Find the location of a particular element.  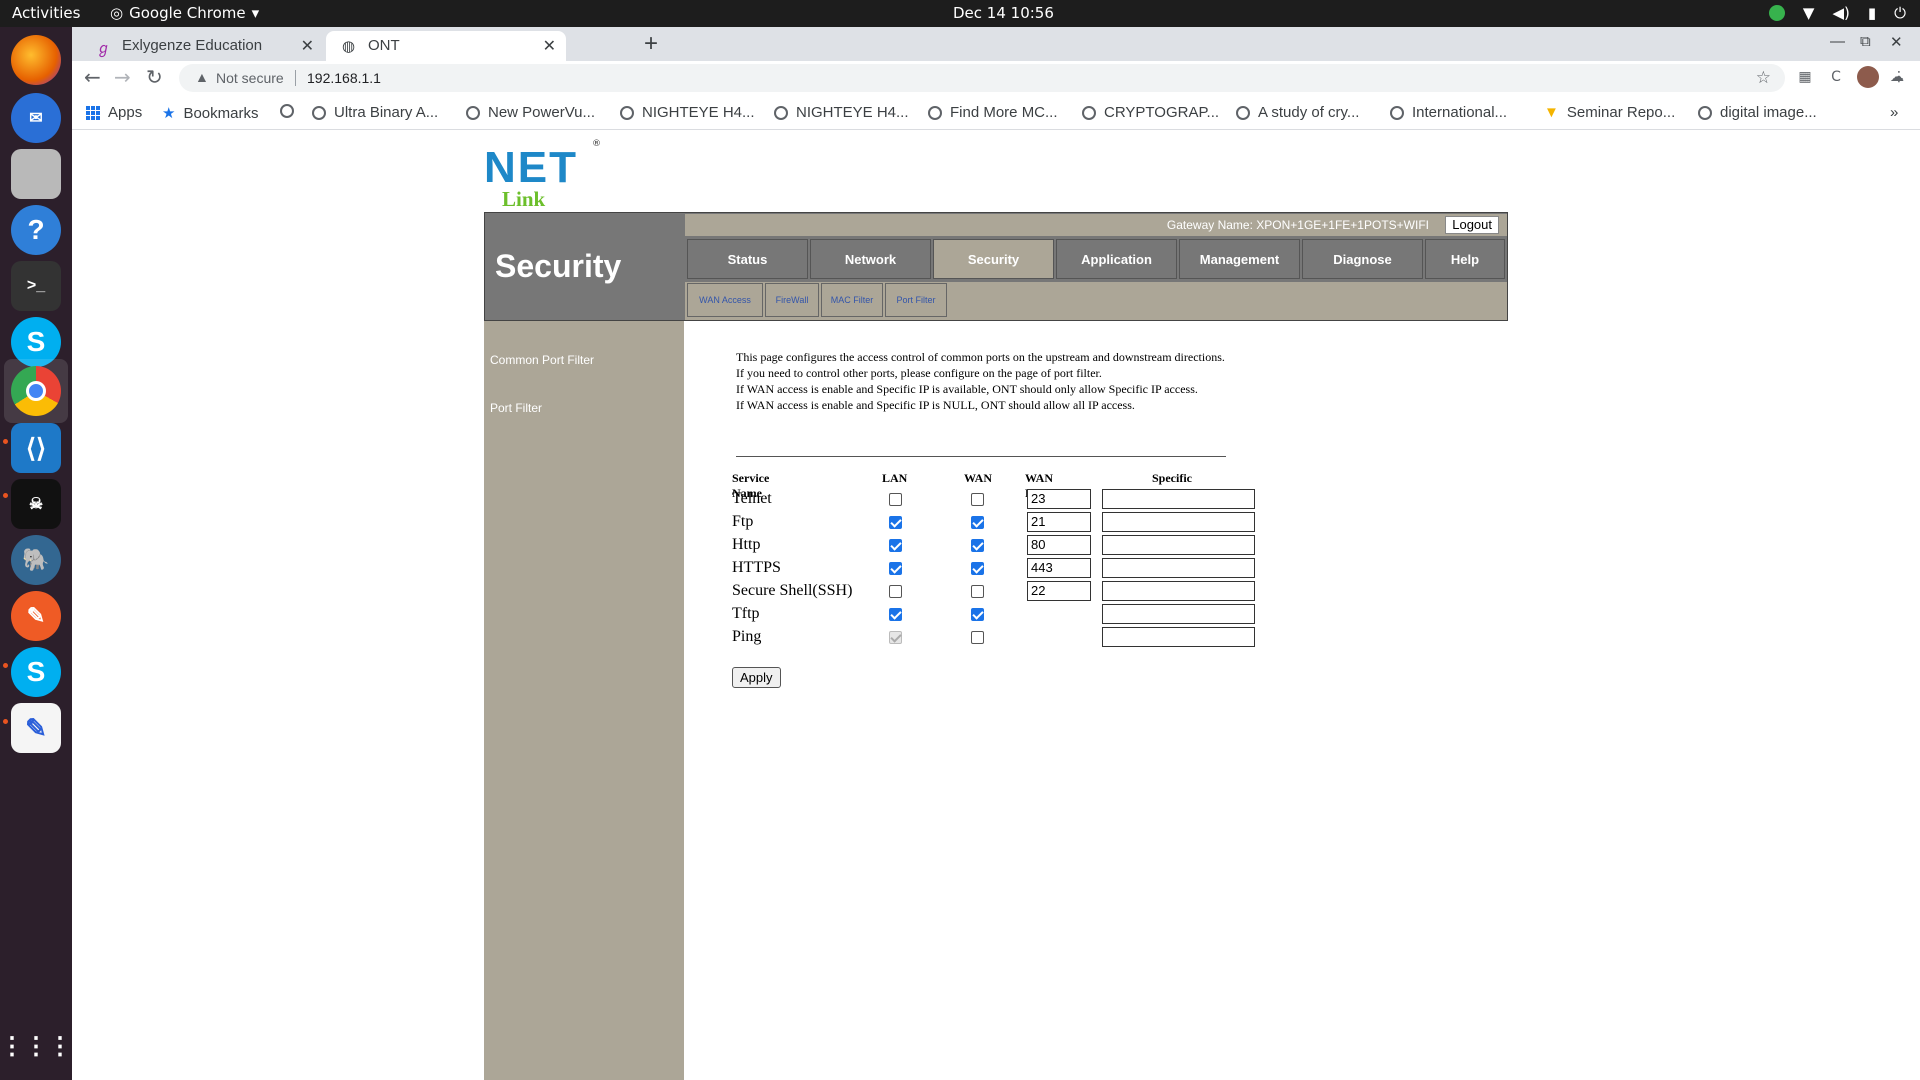

wan-port-input: 443 is located at coordinates (1059, 568).